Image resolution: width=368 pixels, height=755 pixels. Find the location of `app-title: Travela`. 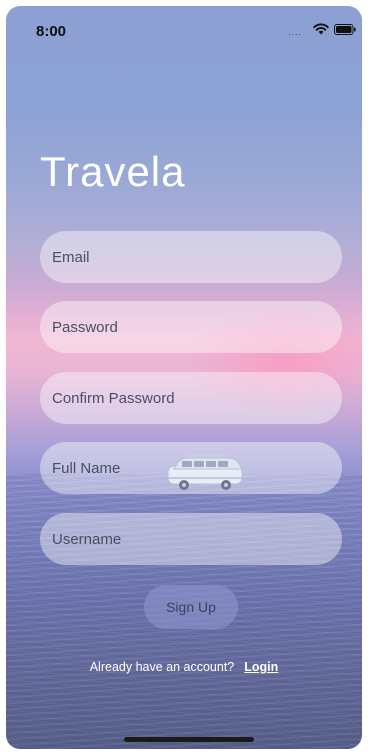

app-title: Travela is located at coordinates (113, 171).